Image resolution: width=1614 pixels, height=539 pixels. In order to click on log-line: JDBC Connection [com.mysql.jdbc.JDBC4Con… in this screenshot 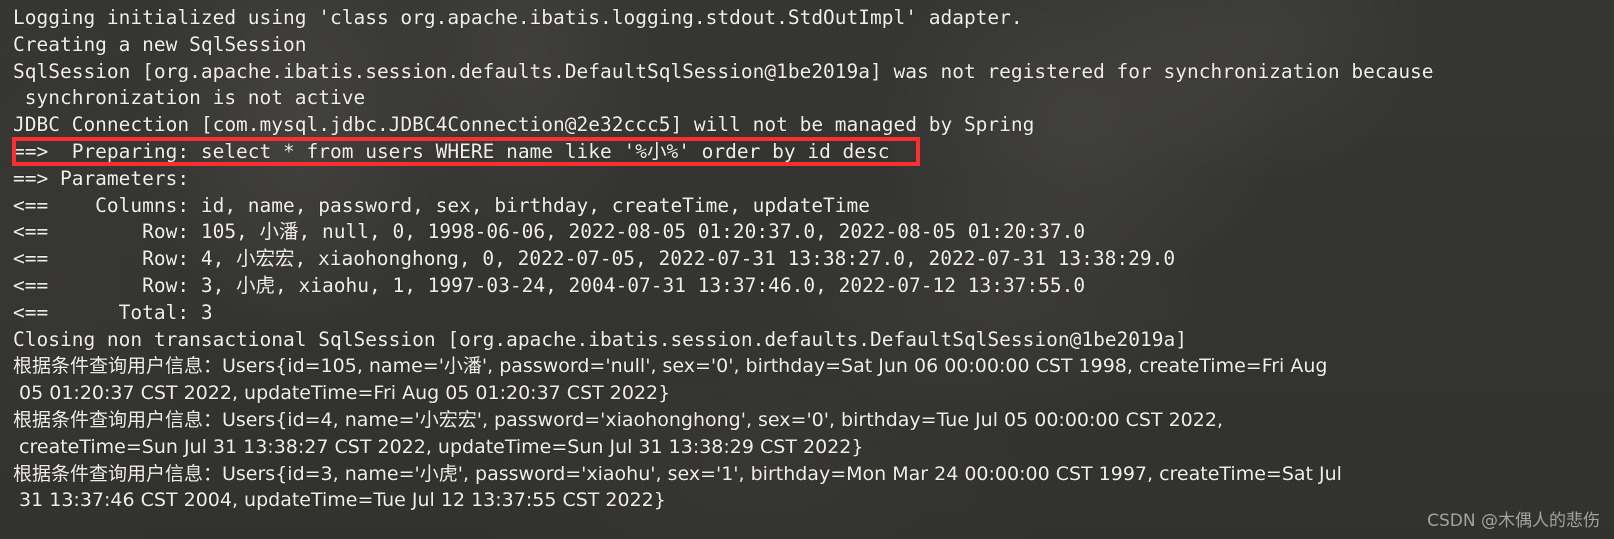, I will do `click(524, 125)`.